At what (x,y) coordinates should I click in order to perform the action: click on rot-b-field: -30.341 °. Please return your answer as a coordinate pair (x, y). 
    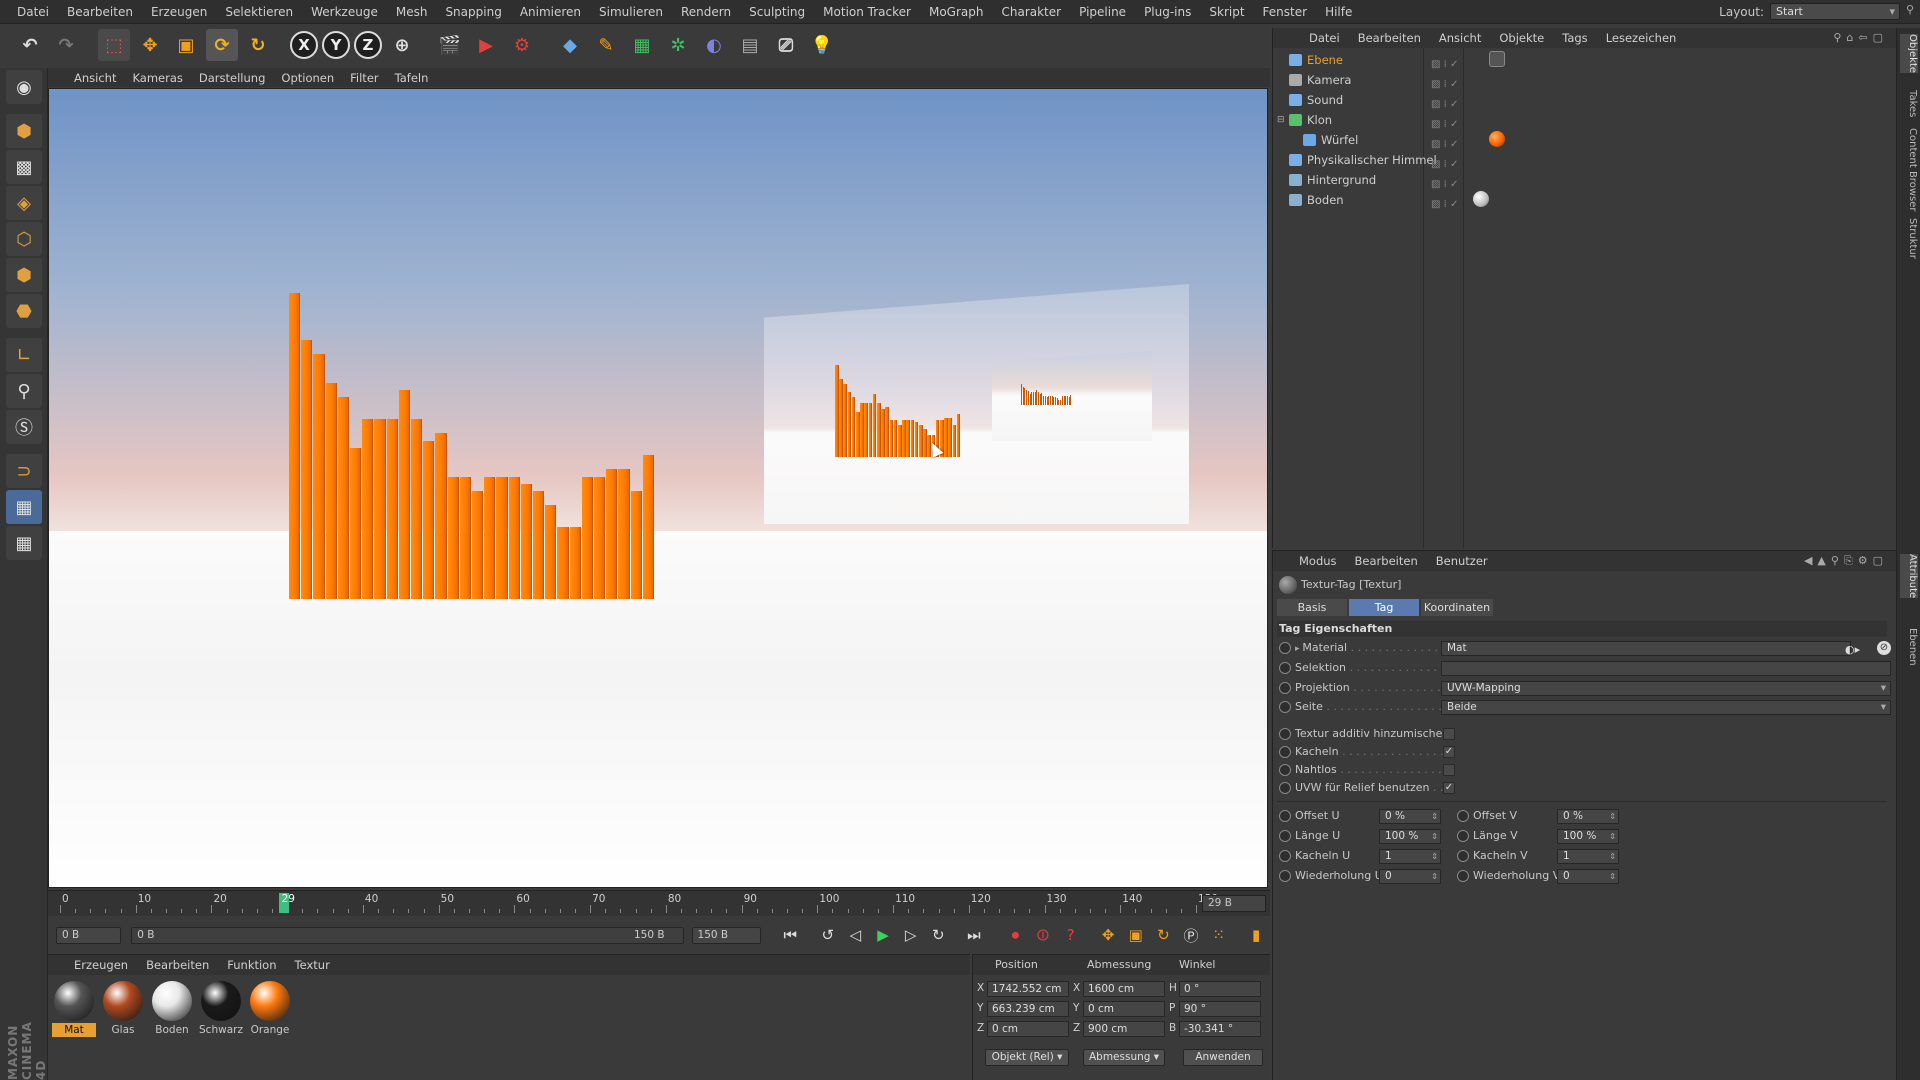
    Looking at the image, I should click on (1220, 1029).